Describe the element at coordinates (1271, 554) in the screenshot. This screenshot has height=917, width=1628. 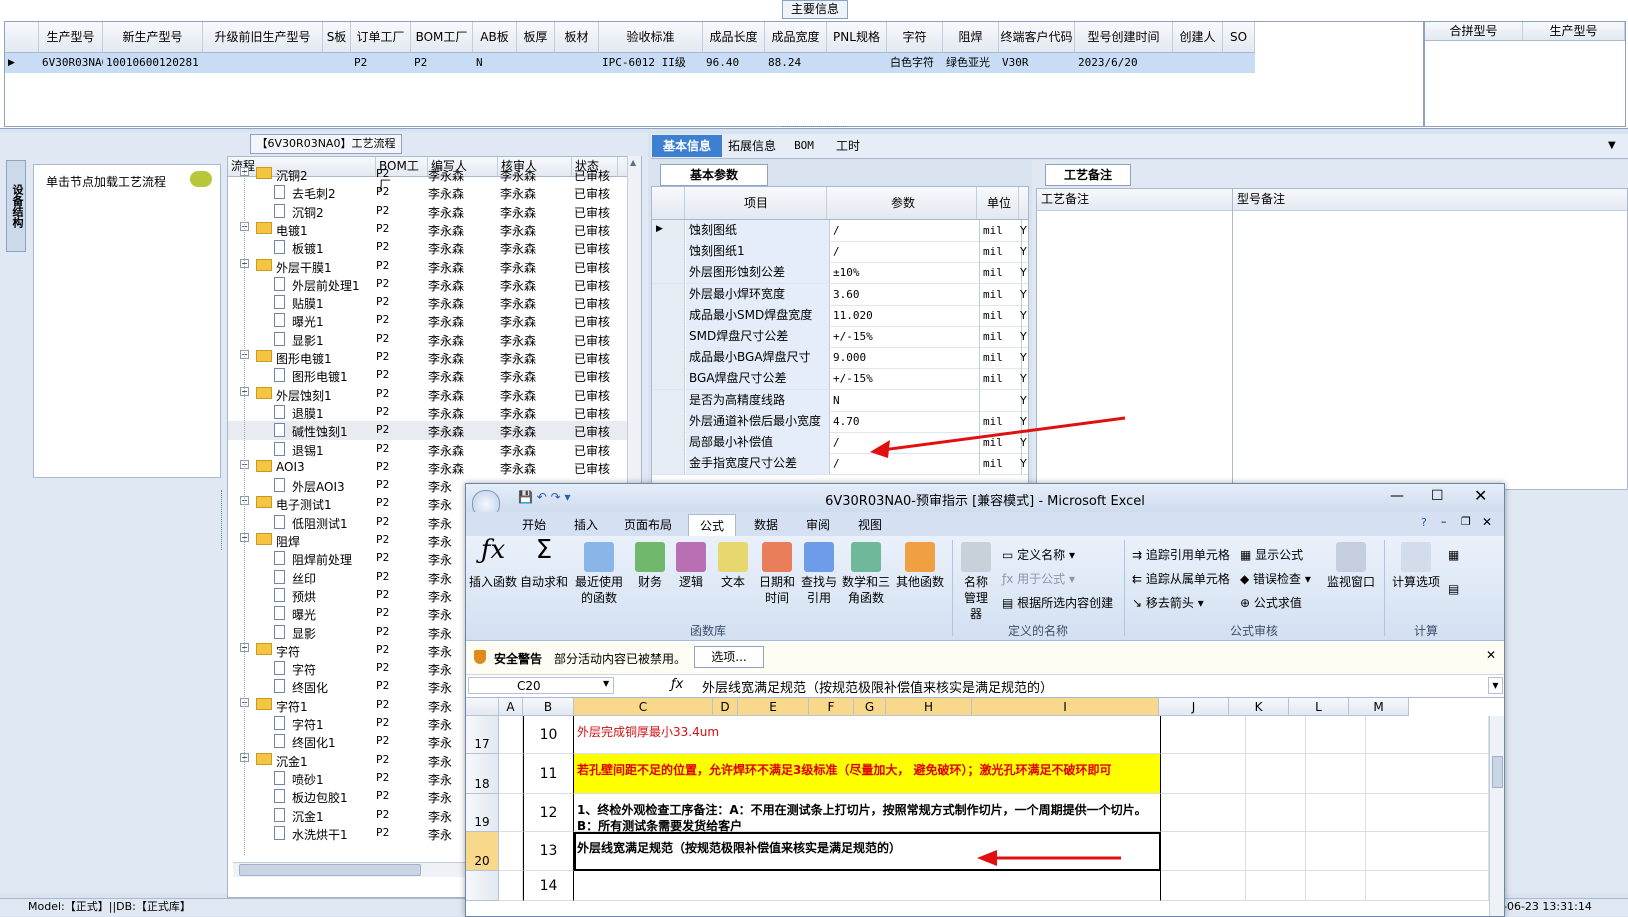
I see `show-formulas-button: ▦ 显示公式` at that location.